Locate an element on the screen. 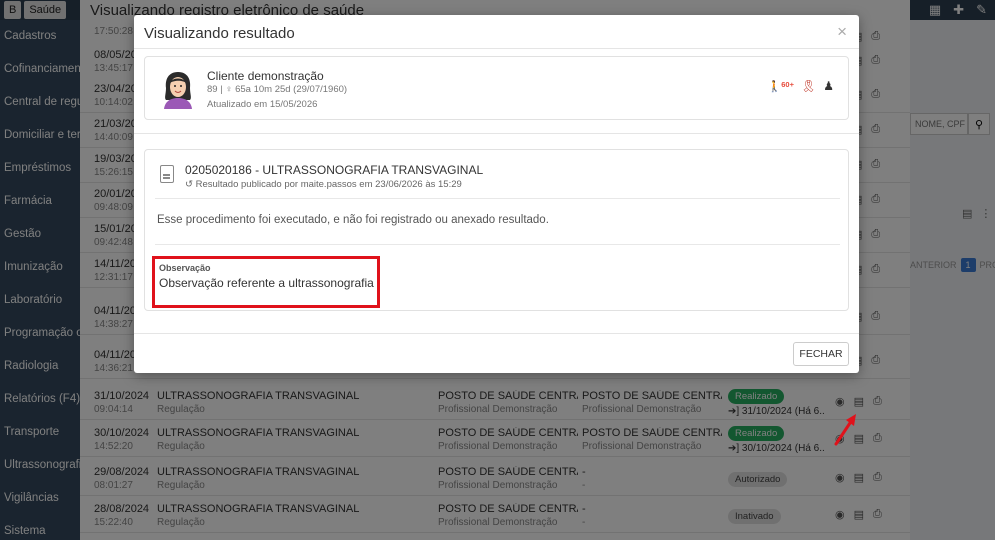 The width and height of the screenshot is (995, 540). patient-updated: Atualizado em 15/05/2026 is located at coordinates (262, 104).